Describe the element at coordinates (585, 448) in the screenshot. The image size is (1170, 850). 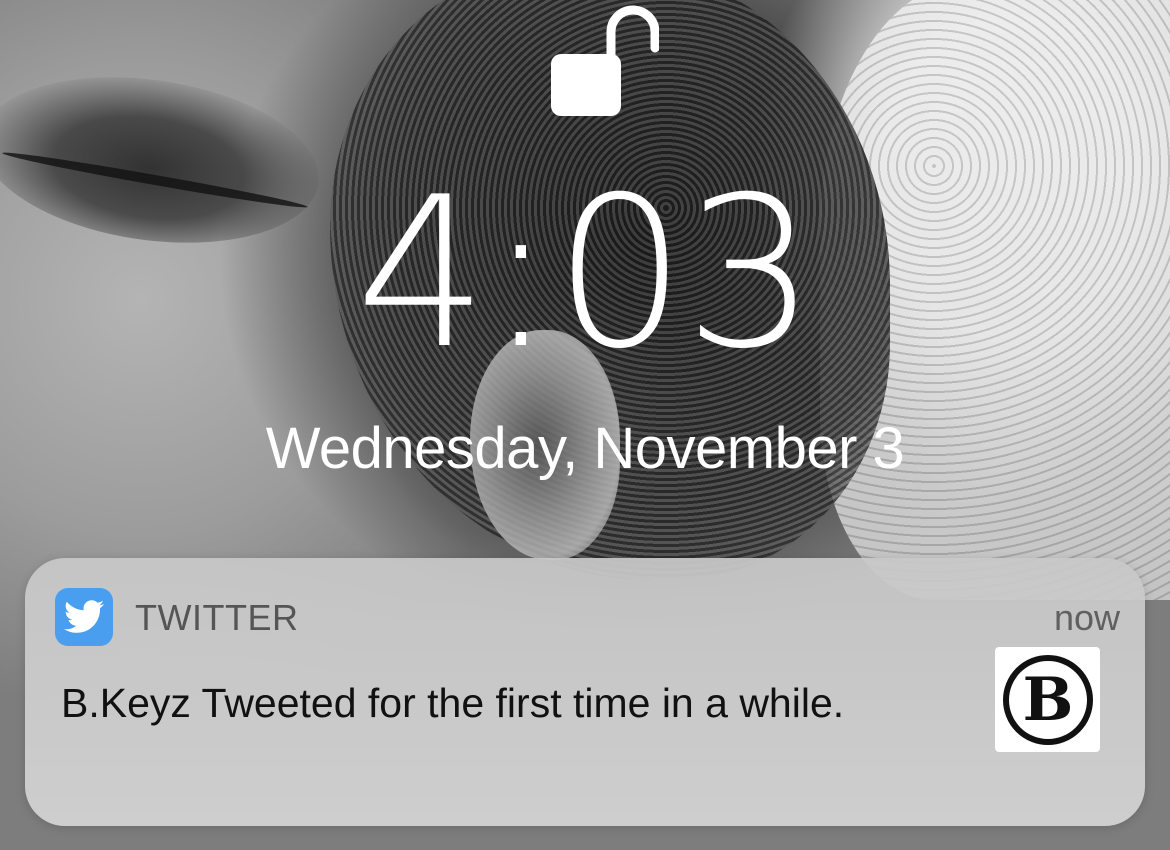
I see `clock-date: Wednesday, November 3` at that location.